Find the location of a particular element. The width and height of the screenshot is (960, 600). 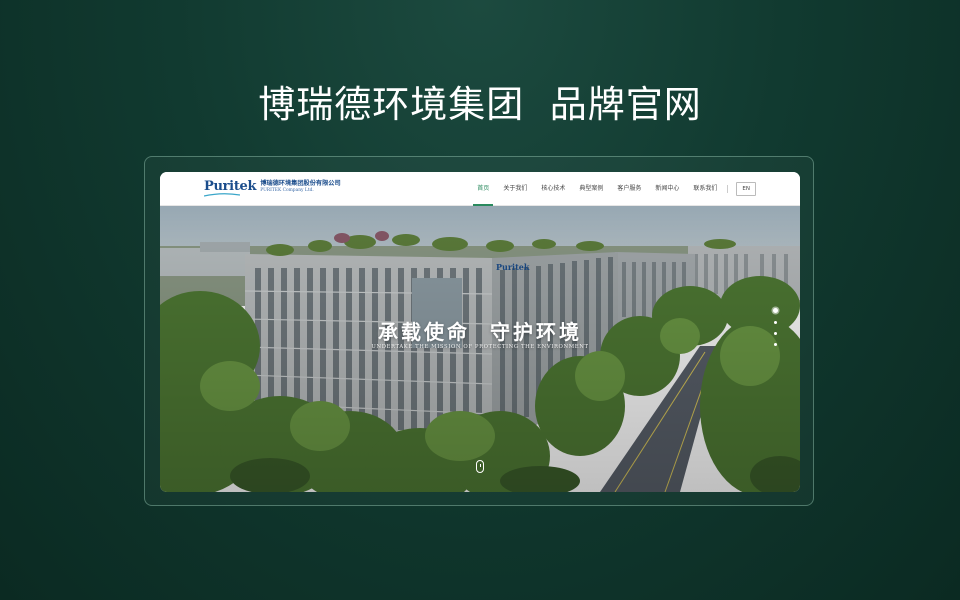

nav-item-technology: 核心技术 is located at coordinates (553, 189).